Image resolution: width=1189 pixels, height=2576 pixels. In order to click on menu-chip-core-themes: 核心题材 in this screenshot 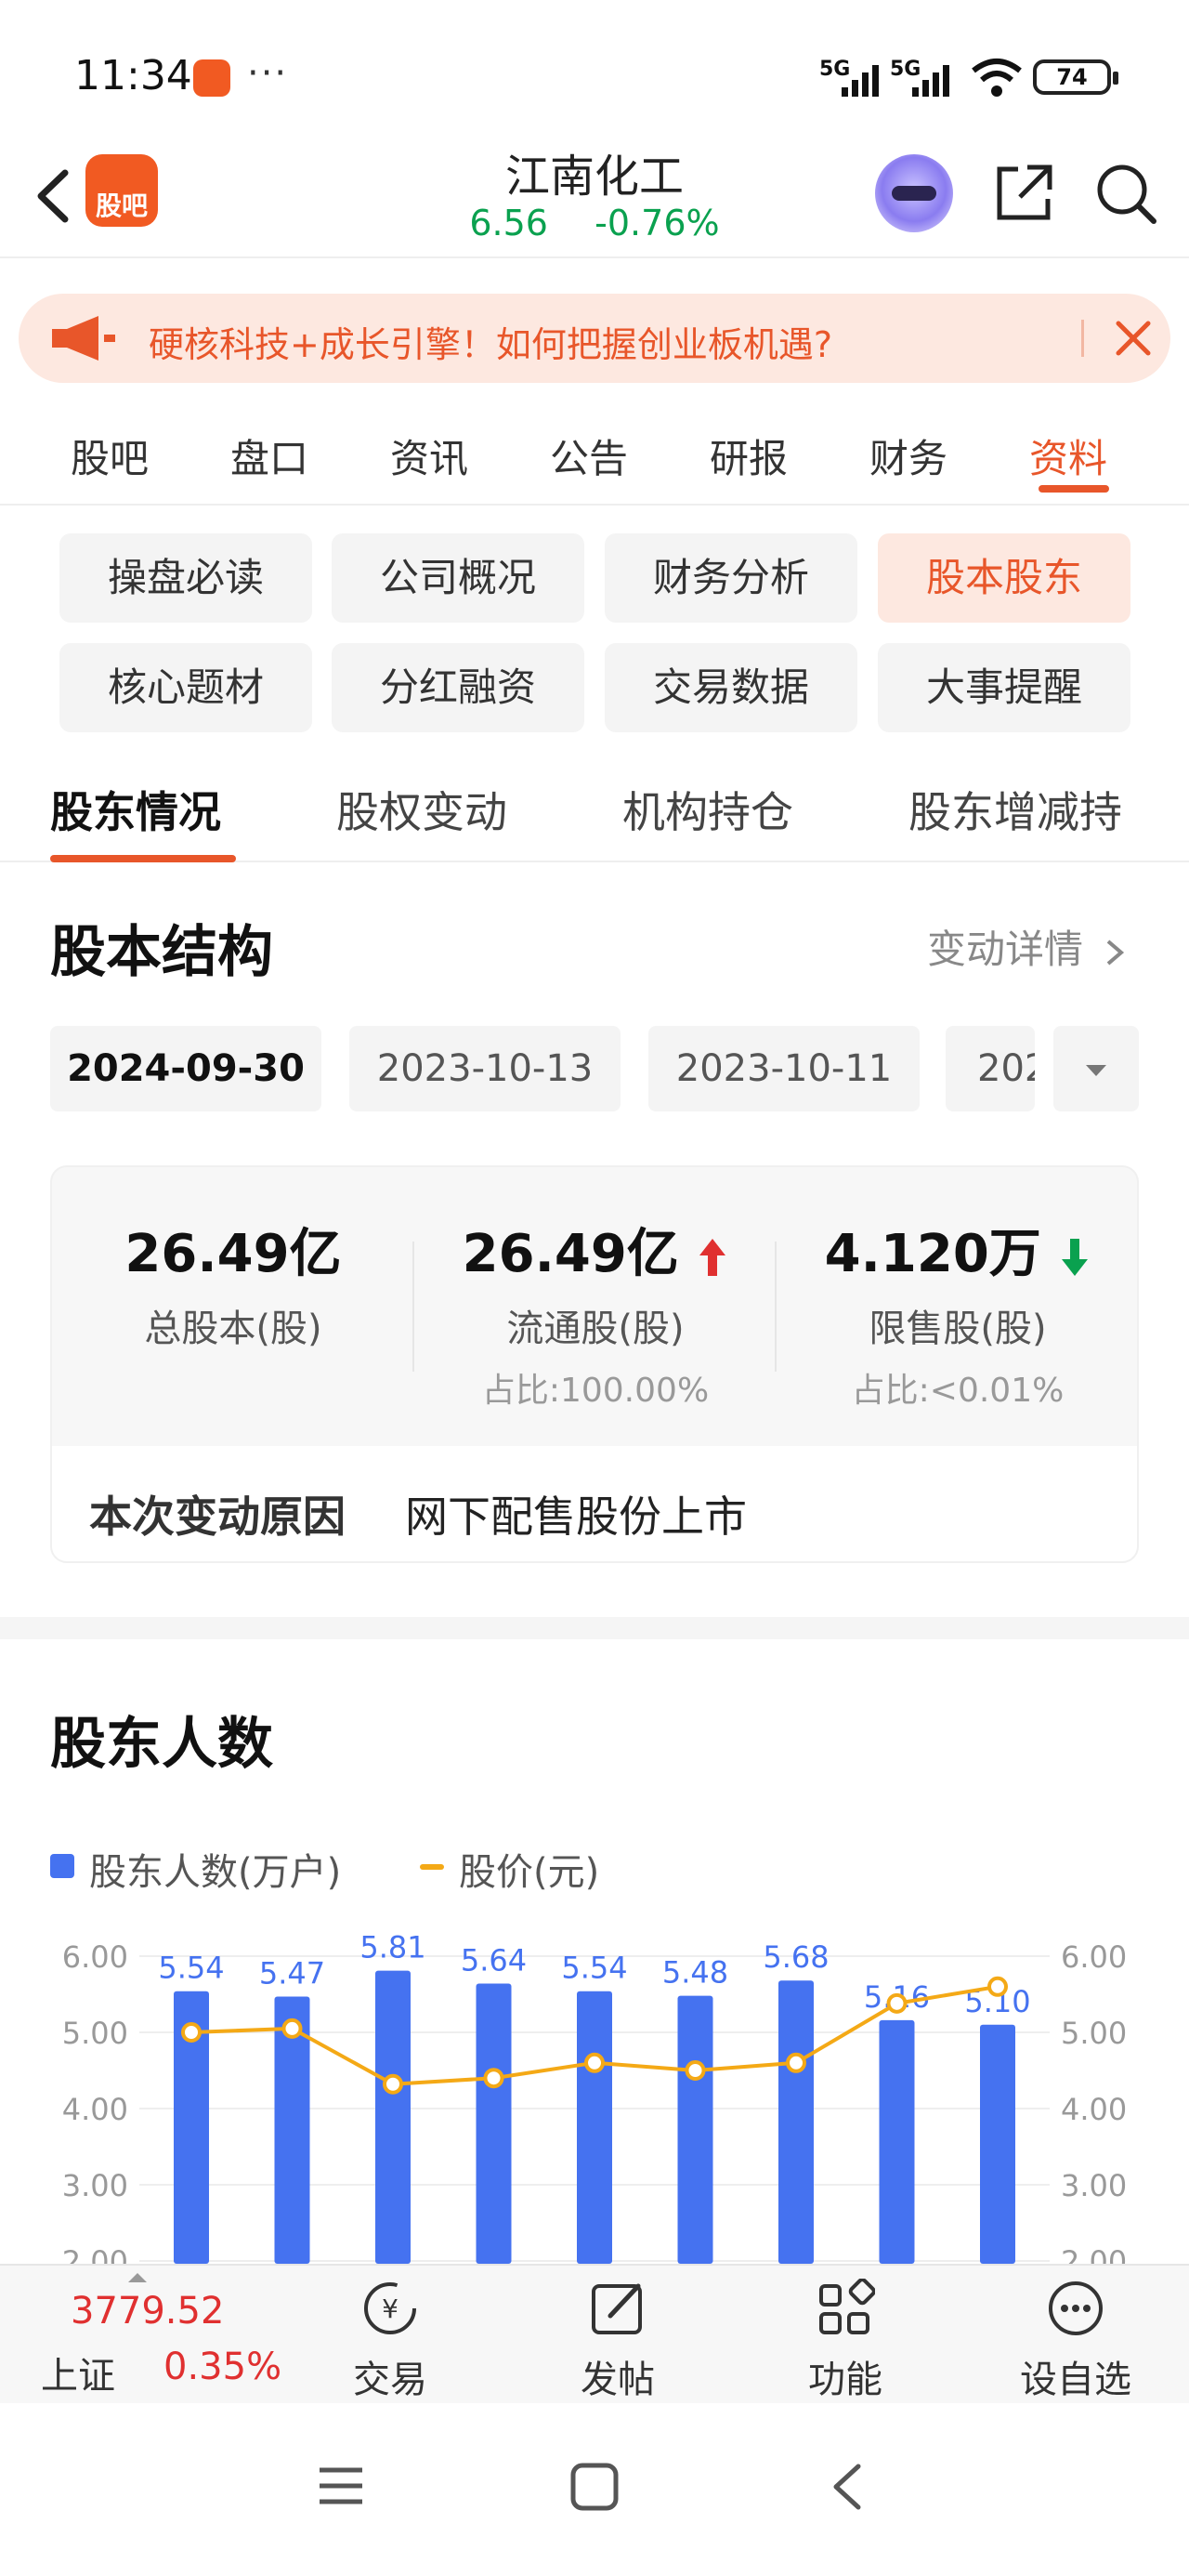, I will do `click(186, 687)`.